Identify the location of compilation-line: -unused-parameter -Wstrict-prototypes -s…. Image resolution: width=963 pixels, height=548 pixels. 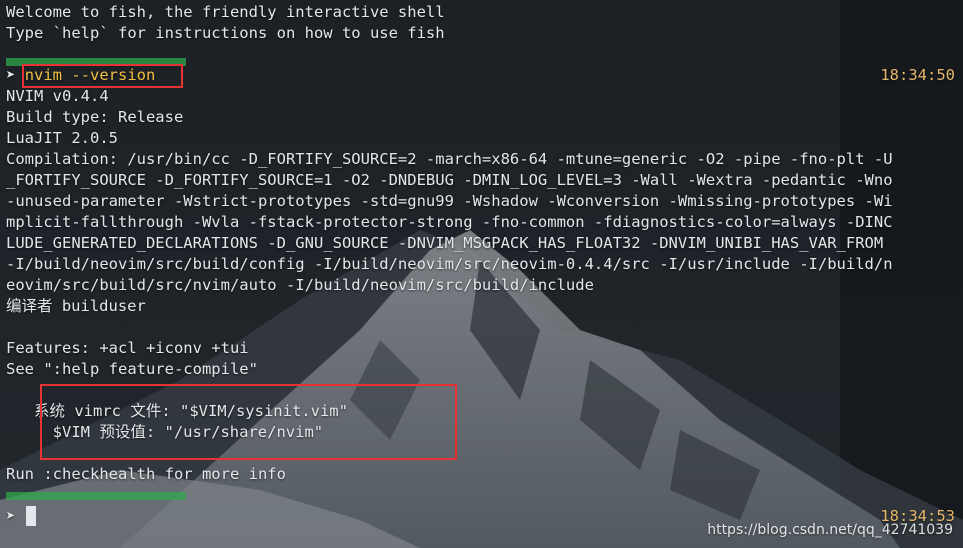
(449, 201).